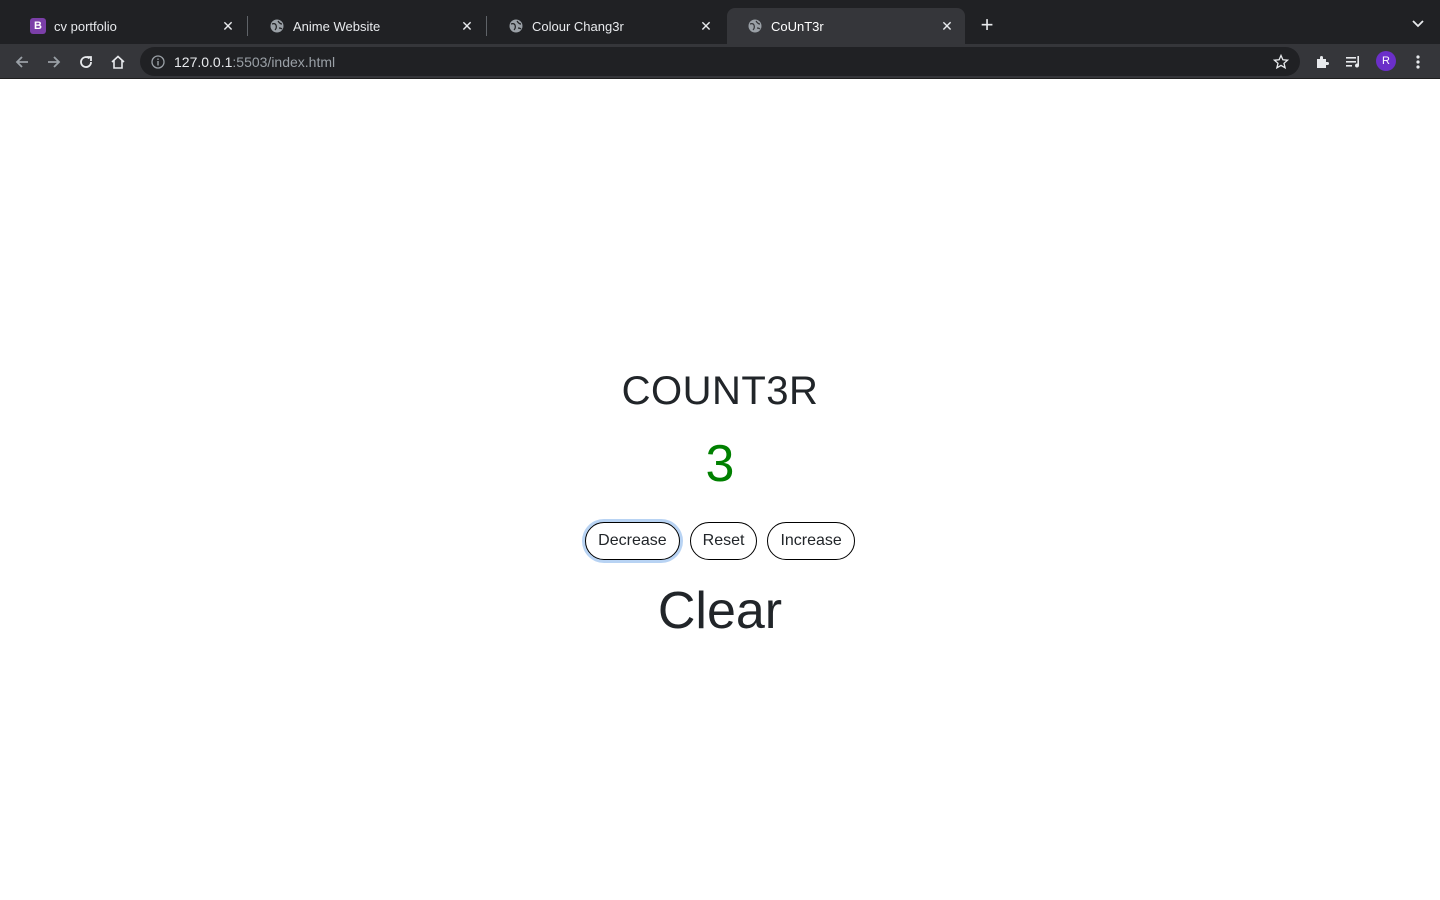  What do you see at coordinates (720, 464) in the screenshot?
I see `counter-value: 3` at bounding box center [720, 464].